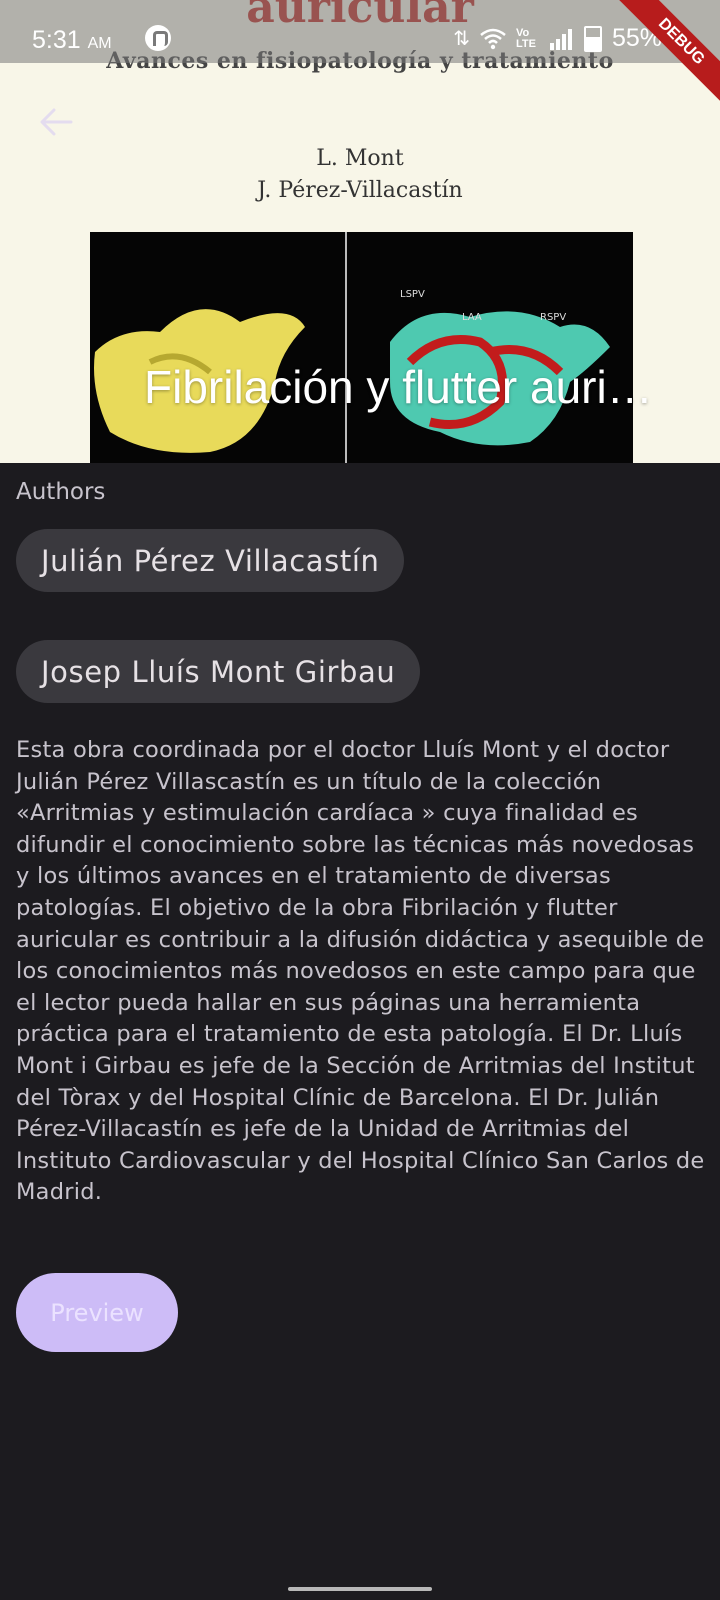 This screenshot has height=1600, width=720. What do you see at coordinates (360, 158) in the screenshot?
I see `cover-author-1: L. Mont` at bounding box center [360, 158].